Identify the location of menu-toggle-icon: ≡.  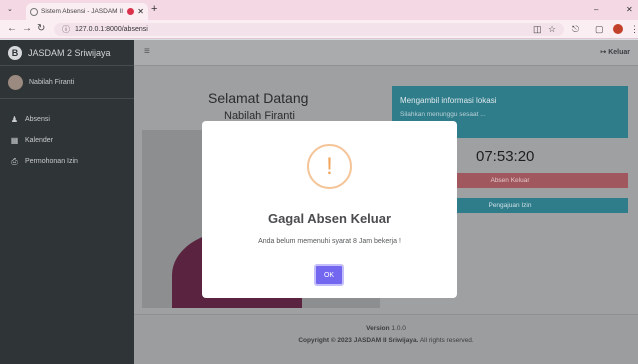
(147, 51).